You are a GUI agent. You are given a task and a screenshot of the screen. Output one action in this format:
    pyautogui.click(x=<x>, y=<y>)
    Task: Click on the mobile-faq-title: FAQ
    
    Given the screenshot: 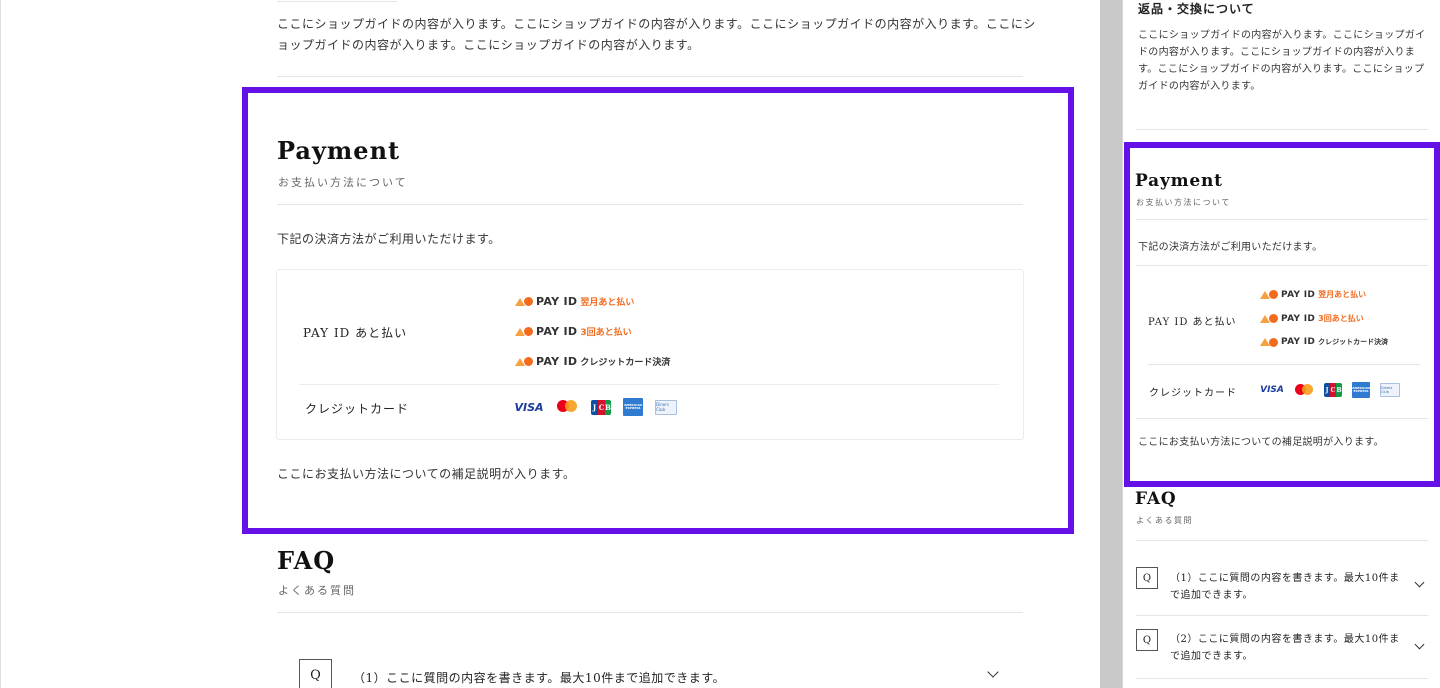 What is the action you would take?
    pyautogui.click(x=1156, y=499)
    